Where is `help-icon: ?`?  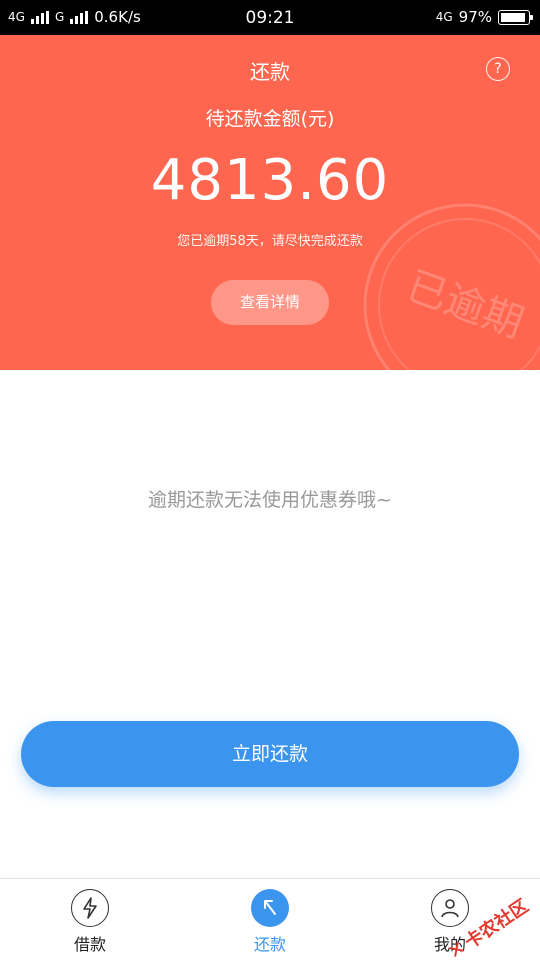
help-icon: ? is located at coordinates (498, 69).